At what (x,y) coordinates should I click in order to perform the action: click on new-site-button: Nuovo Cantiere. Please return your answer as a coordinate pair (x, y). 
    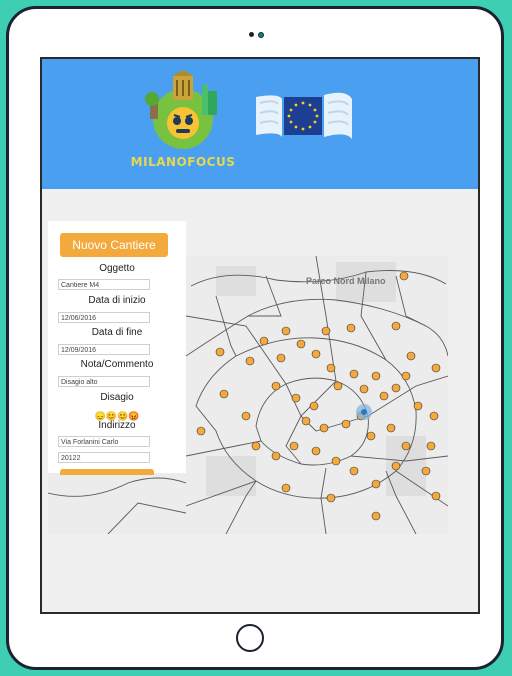
    Looking at the image, I should click on (114, 245).